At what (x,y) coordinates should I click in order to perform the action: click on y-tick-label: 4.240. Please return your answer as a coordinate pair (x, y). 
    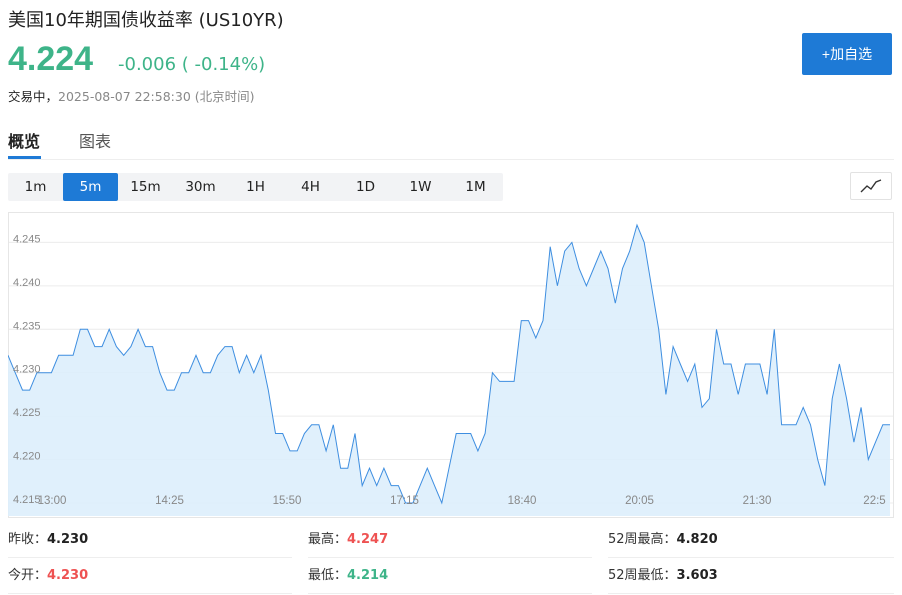
    Looking at the image, I should click on (27, 283).